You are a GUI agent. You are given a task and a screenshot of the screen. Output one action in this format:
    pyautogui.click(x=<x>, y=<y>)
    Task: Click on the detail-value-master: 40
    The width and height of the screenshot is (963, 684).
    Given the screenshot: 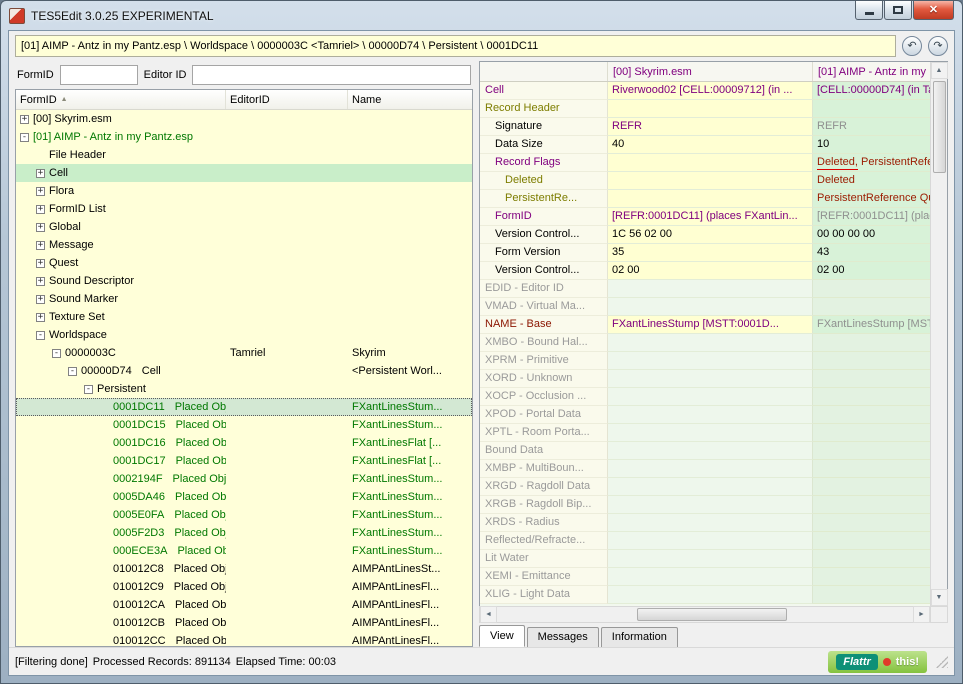 What is the action you would take?
    pyautogui.click(x=710, y=145)
    